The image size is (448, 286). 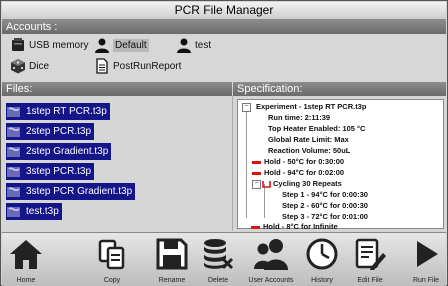 What do you see at coordinates (325, 205) in the screenshot?
I see `spec-line-step: Step 2 - 60°C for 0:00:30` at bounding box center [325, 205].